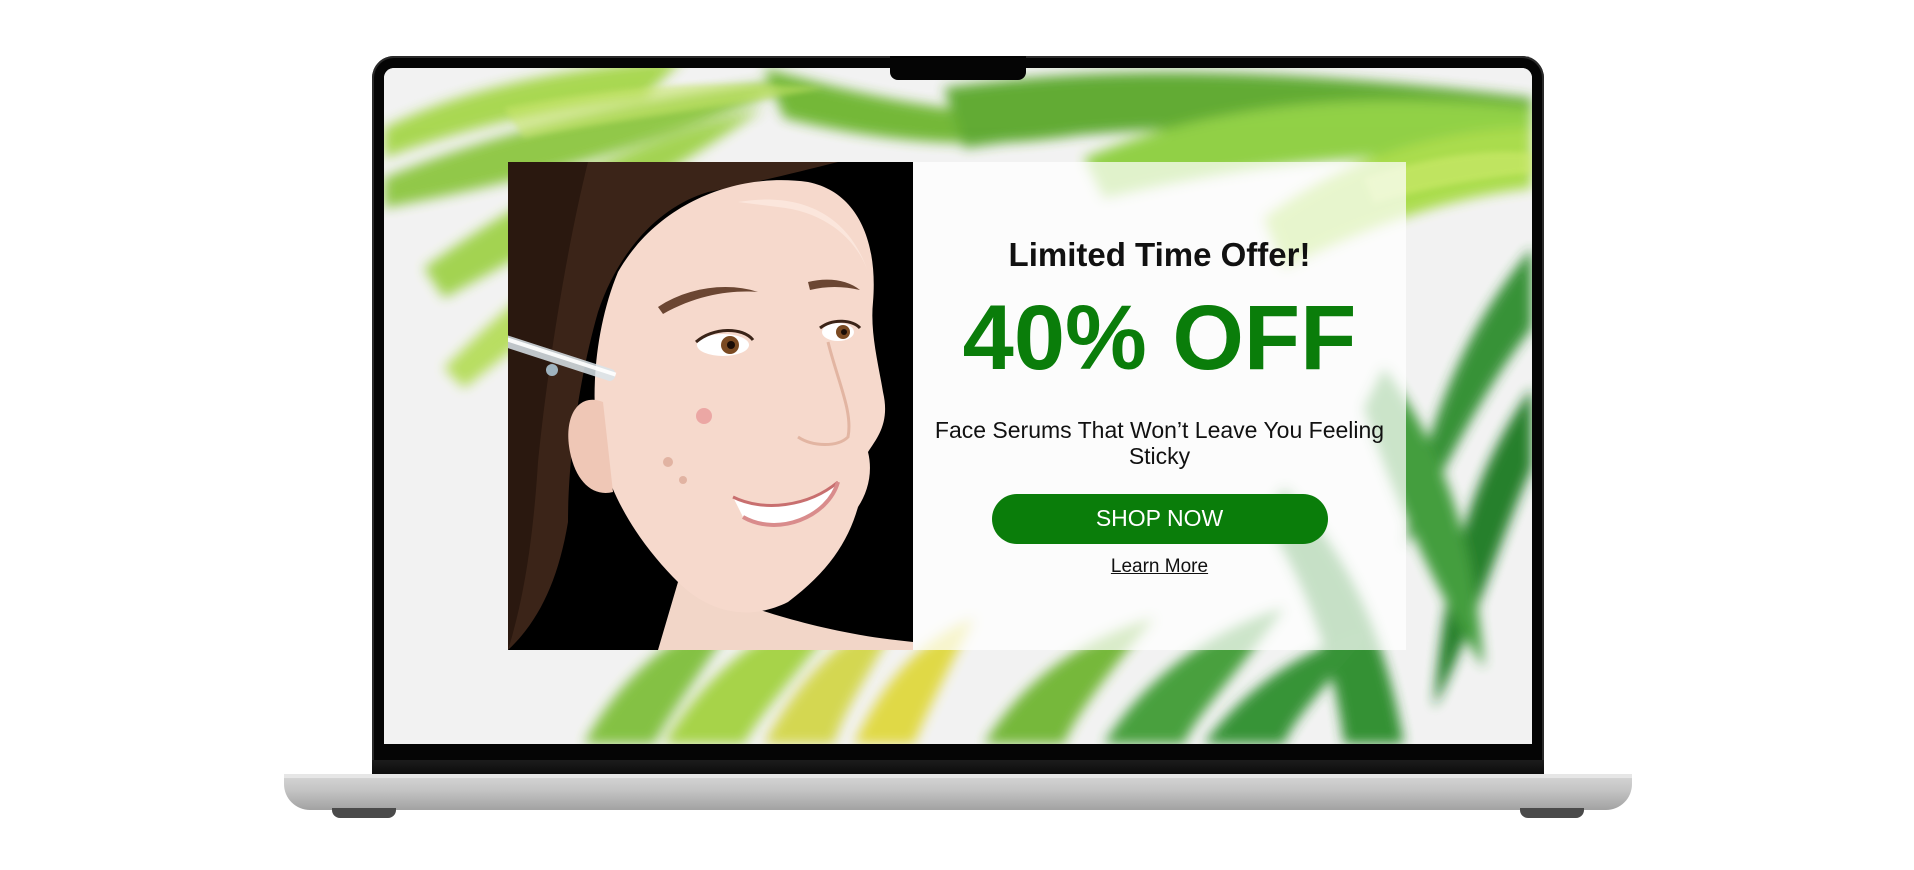 Image resolution: width=1914 pixels, height=870 pixels. Describe the element at coordinates (958, 68) in the screenshot. I see `camera-notch` at that location.